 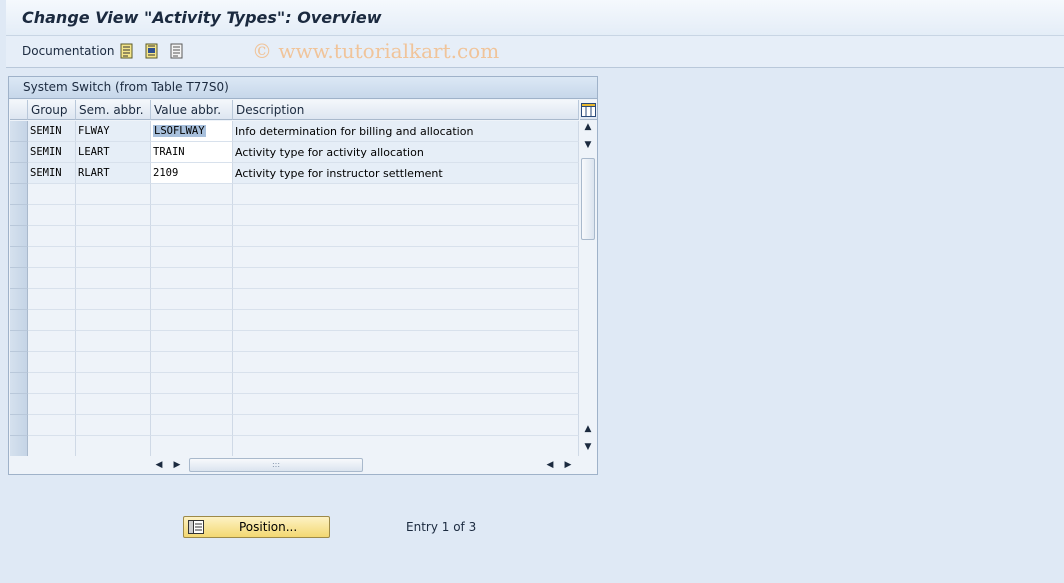 I want to click on column-settings-button, so click(x=588, y=110).